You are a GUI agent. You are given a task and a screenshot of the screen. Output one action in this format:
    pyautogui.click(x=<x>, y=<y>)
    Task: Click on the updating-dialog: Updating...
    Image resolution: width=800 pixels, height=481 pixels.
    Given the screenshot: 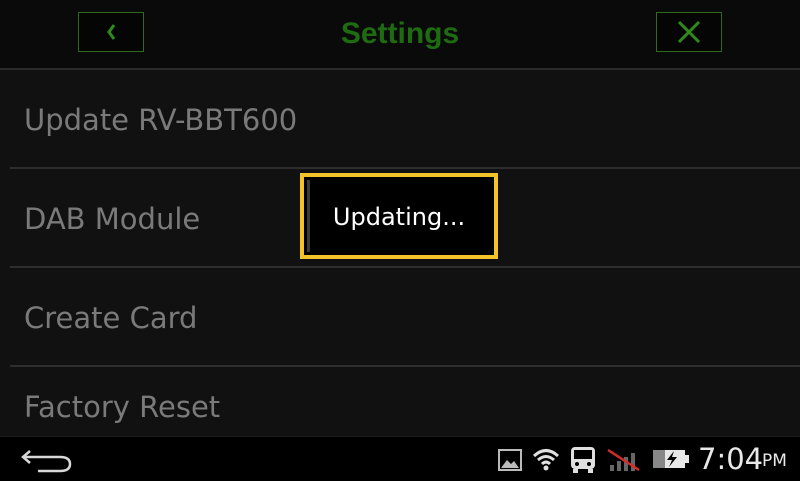 What is the action you would take?
    pyautogui.click(x=399, y=216)
    